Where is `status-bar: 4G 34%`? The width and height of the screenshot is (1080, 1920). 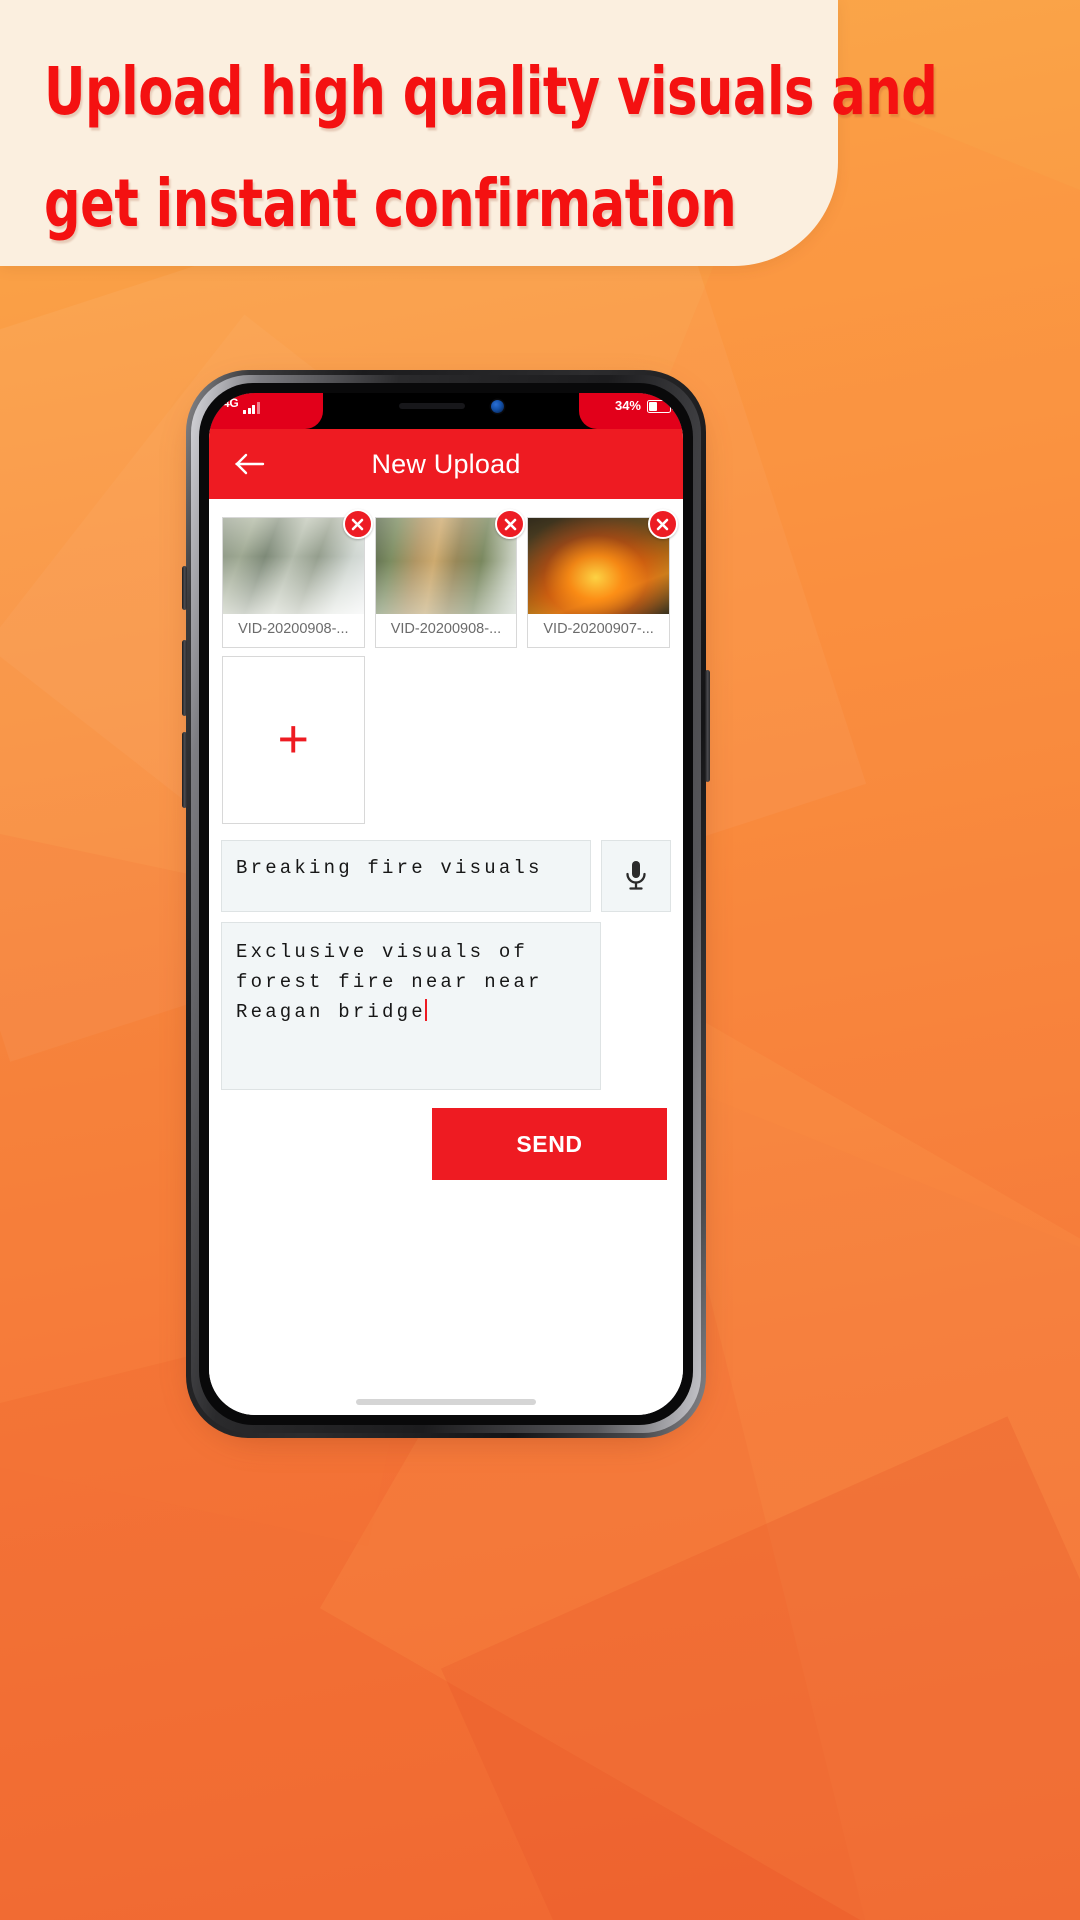
status-bar: 4G 34% is located at coordinates (446, 411).